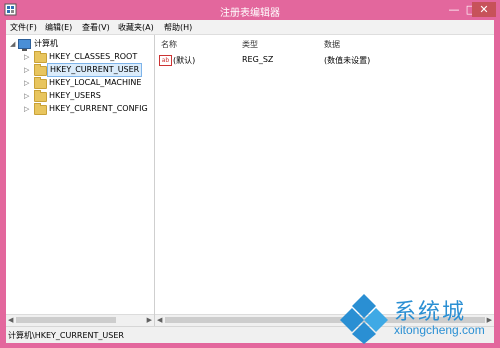 This screenshot has width=500, height=348. I want to click on column-header-data: 数据, so click(332, 44).